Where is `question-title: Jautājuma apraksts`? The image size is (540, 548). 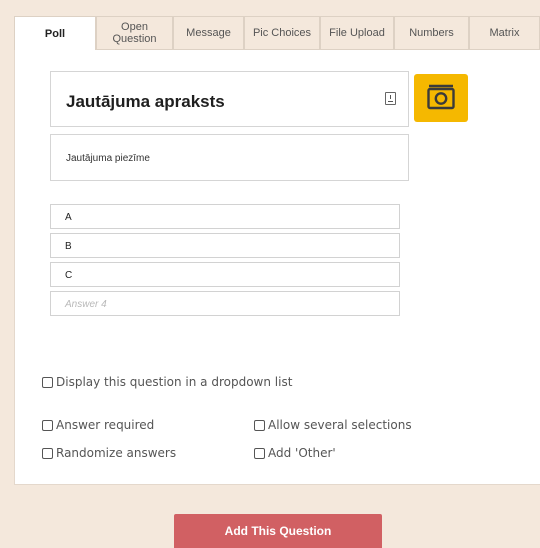 question-title: Jautājuma apraksts is located at coordinates (145, 101).